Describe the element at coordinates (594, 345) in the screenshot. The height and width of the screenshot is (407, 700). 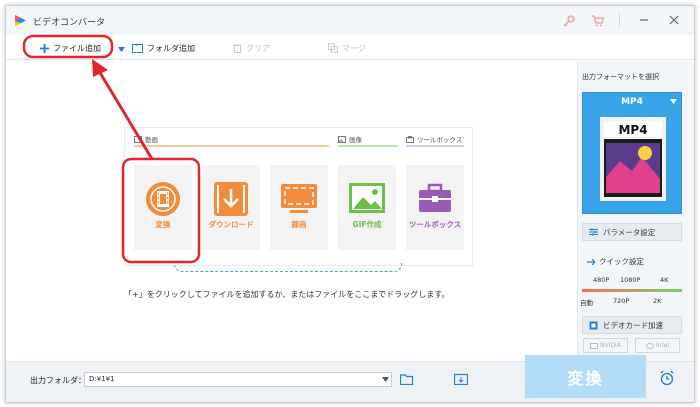
I see `nvidia-icon` at that location.